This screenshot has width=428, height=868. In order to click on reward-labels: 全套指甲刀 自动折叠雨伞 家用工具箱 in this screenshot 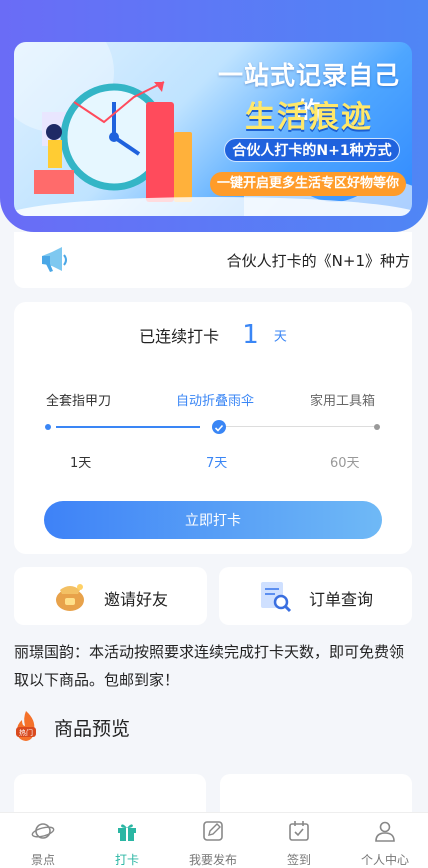, I will do `click(213, 400)`.